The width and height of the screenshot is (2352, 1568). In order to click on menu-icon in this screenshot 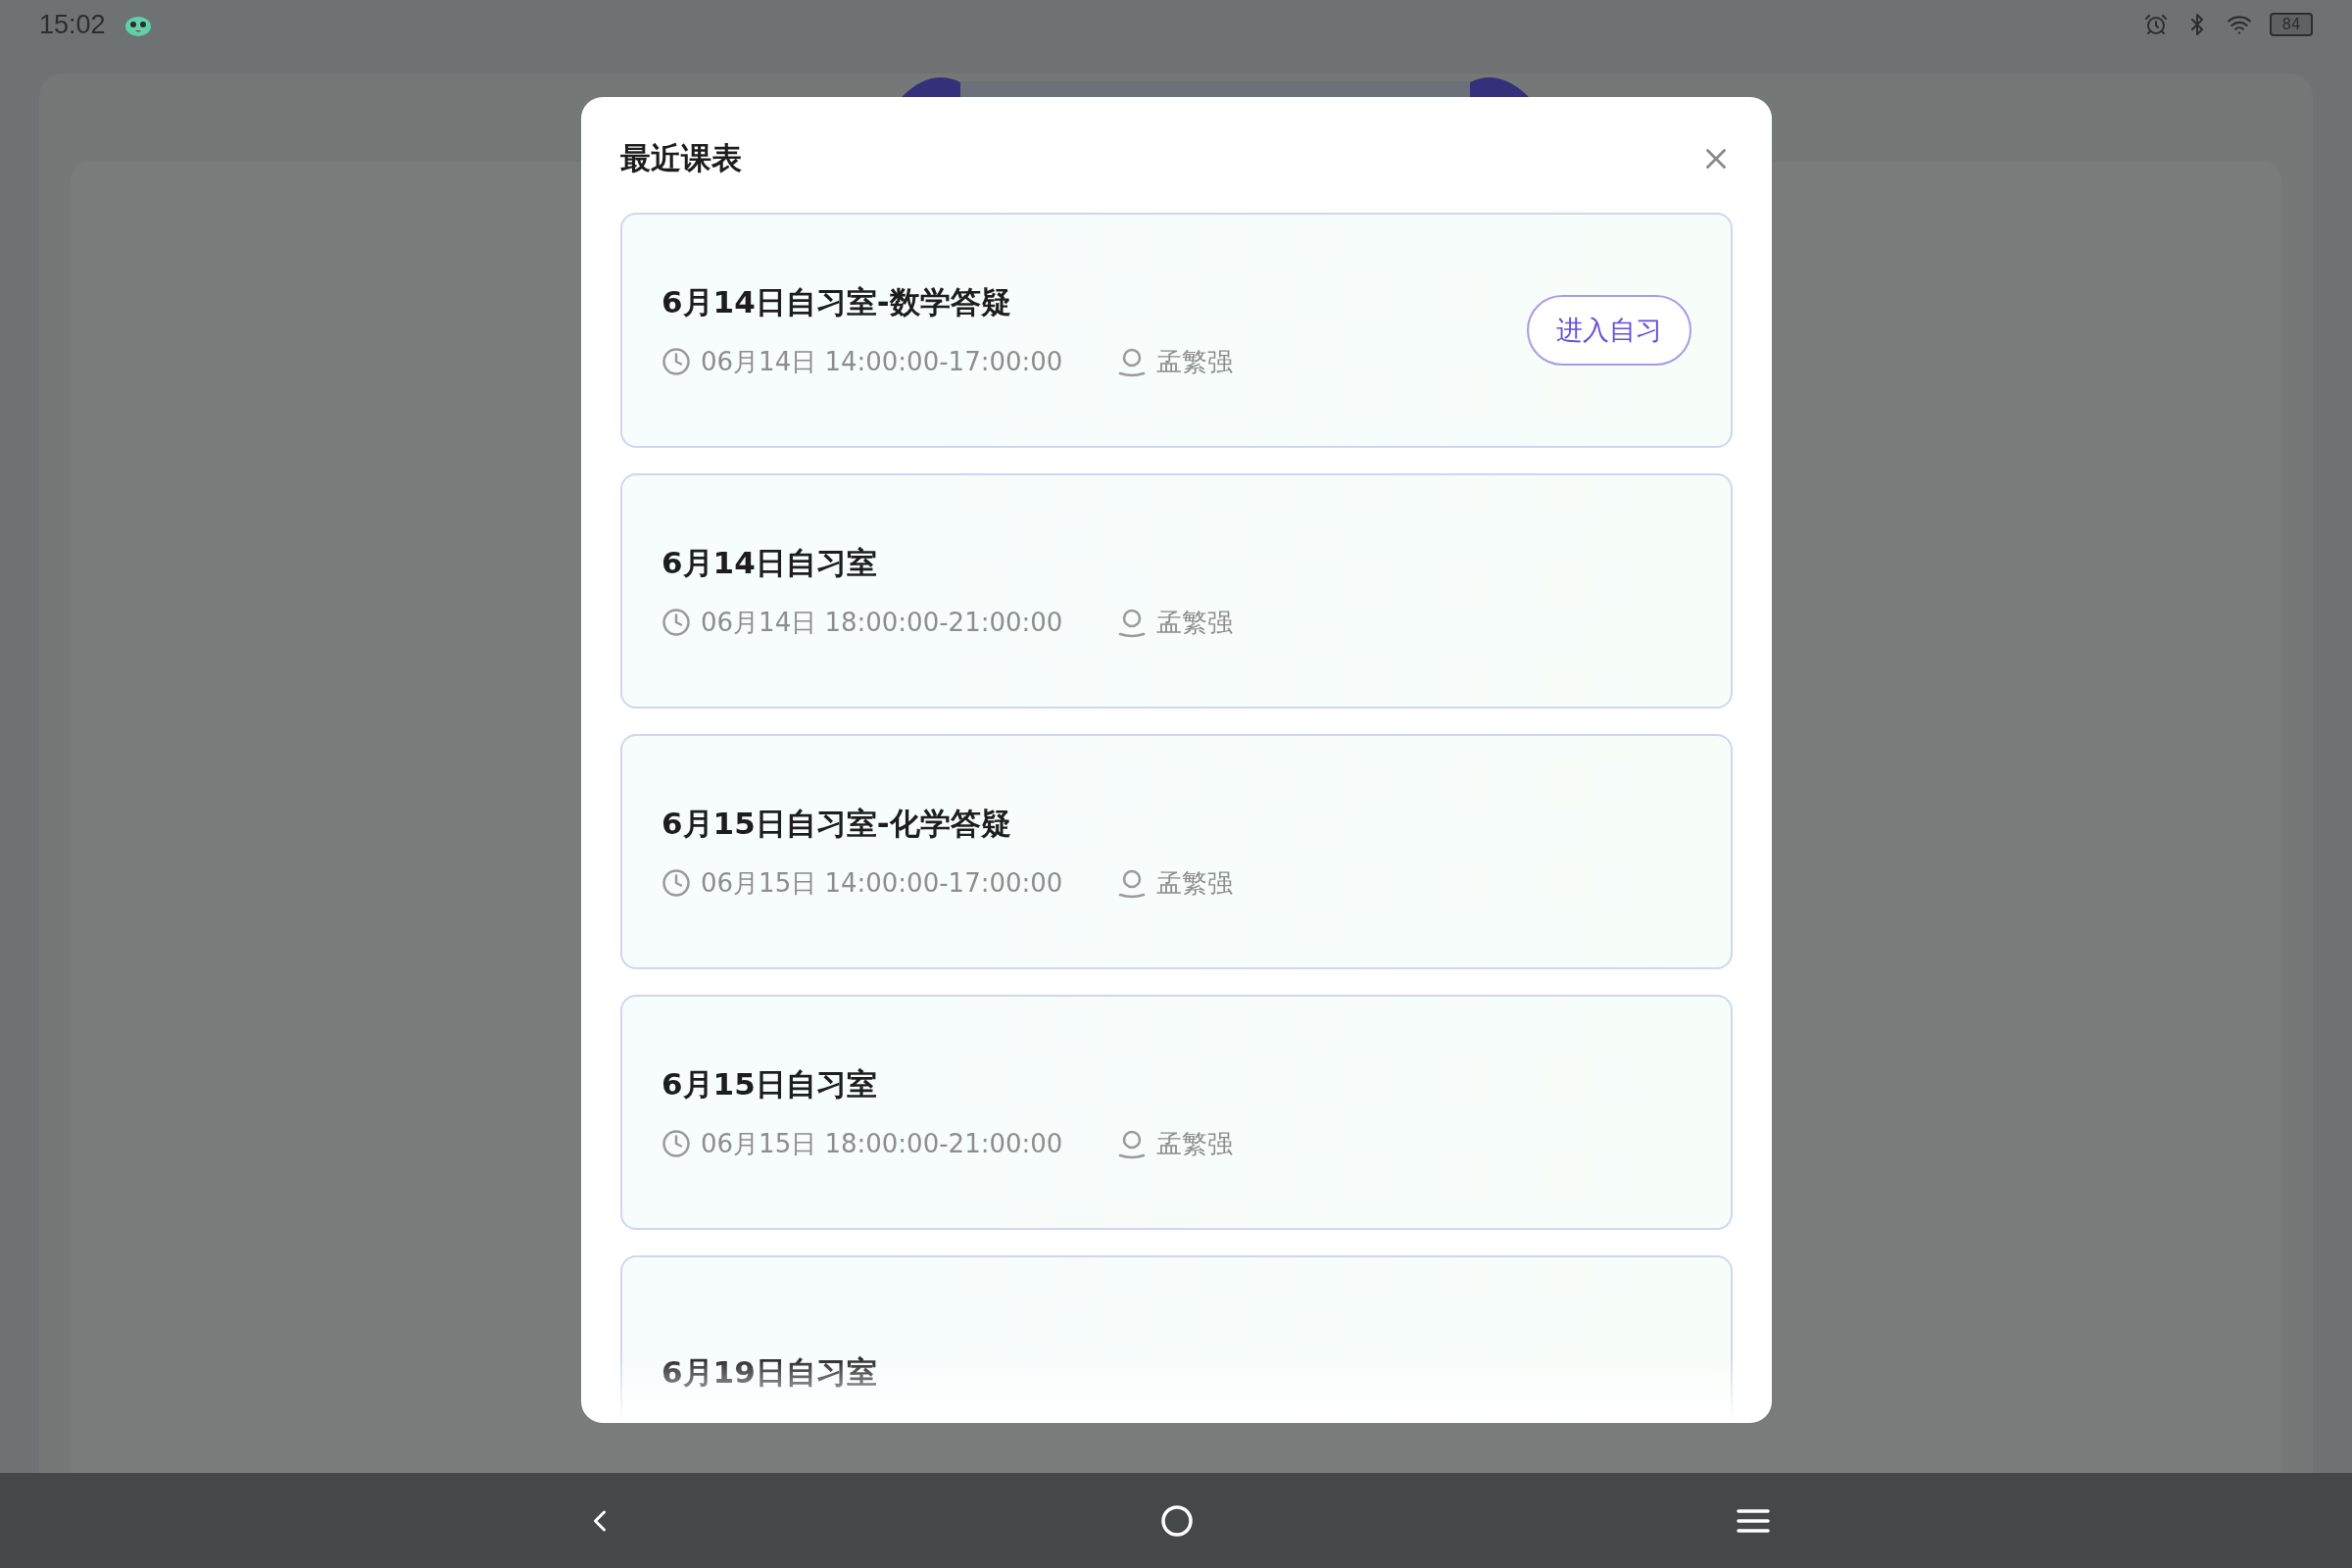, I will do `click(1753, 1520)`.